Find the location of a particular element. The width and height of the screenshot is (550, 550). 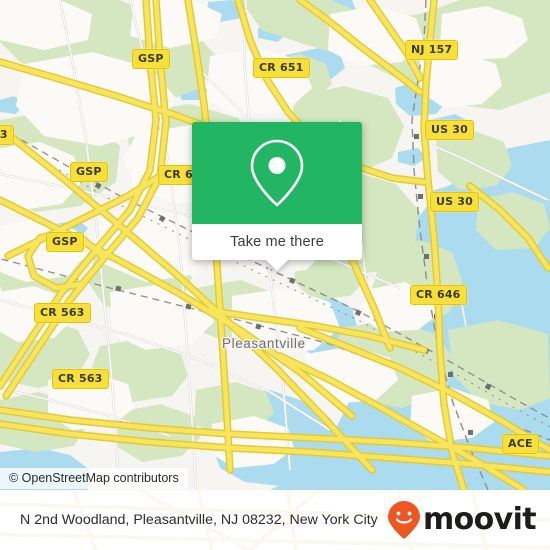

road-shield-ace: ACE is located at coordinates (520, 444).